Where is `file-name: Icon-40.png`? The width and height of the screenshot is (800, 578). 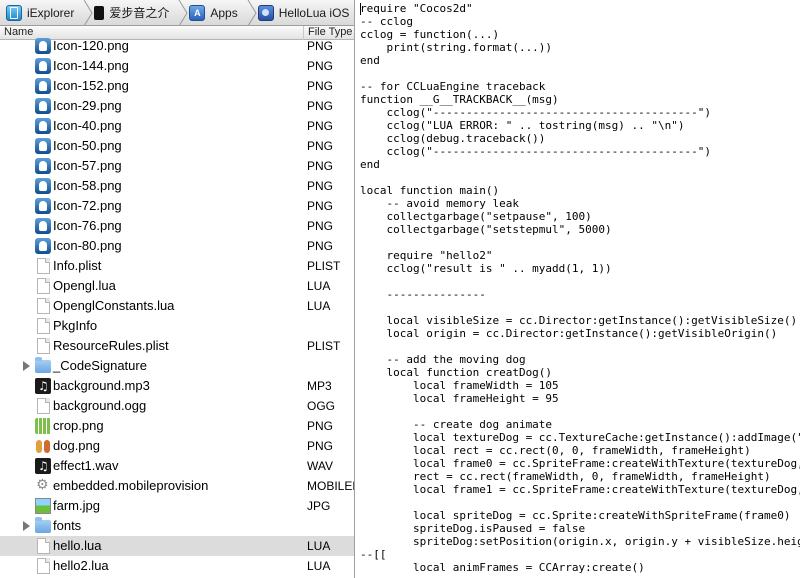 file-name: Icon-40.png is located at coordinates (87, 125).